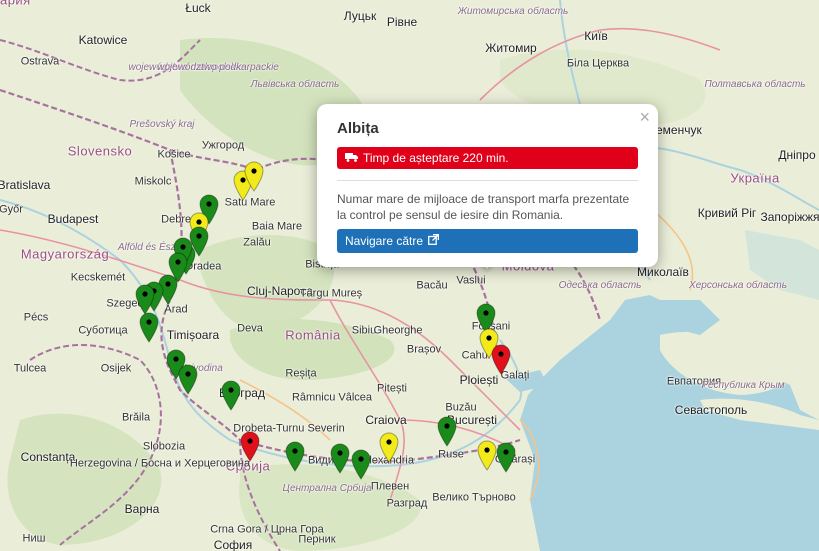 The width and height of the screenshot is (819, 551). What do you see at coordinates (136, 417) in the screenshot?
I see `map-label: Brăila` at bounding box center [136, 417].